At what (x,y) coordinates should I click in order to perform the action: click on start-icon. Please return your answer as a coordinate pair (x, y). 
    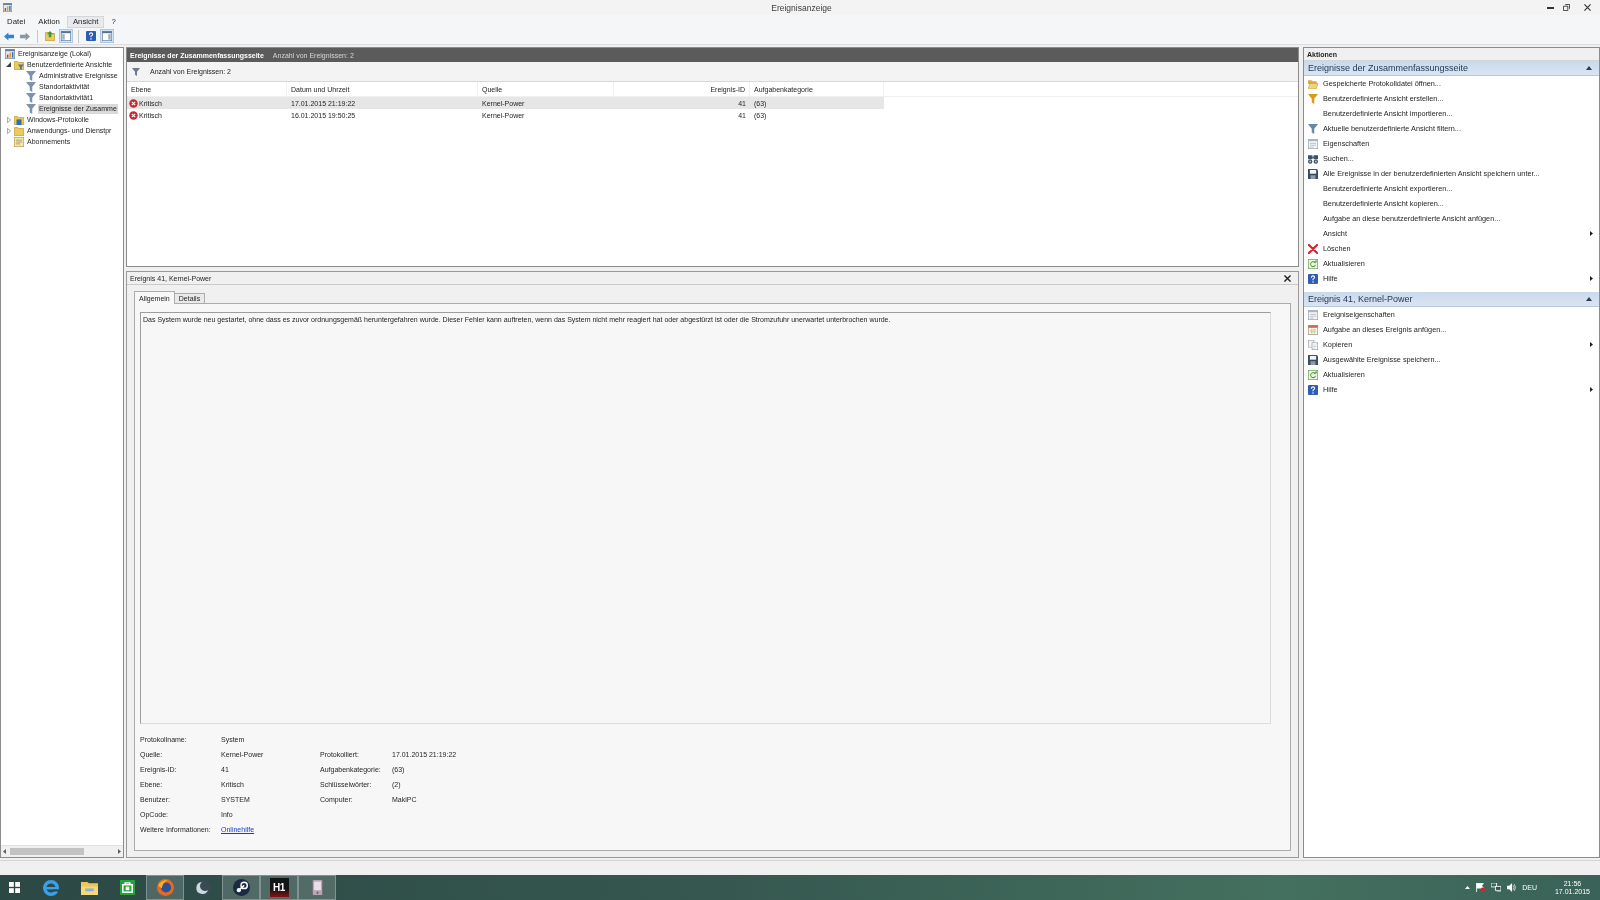
    Looking at the image, I should click on (14, 887).